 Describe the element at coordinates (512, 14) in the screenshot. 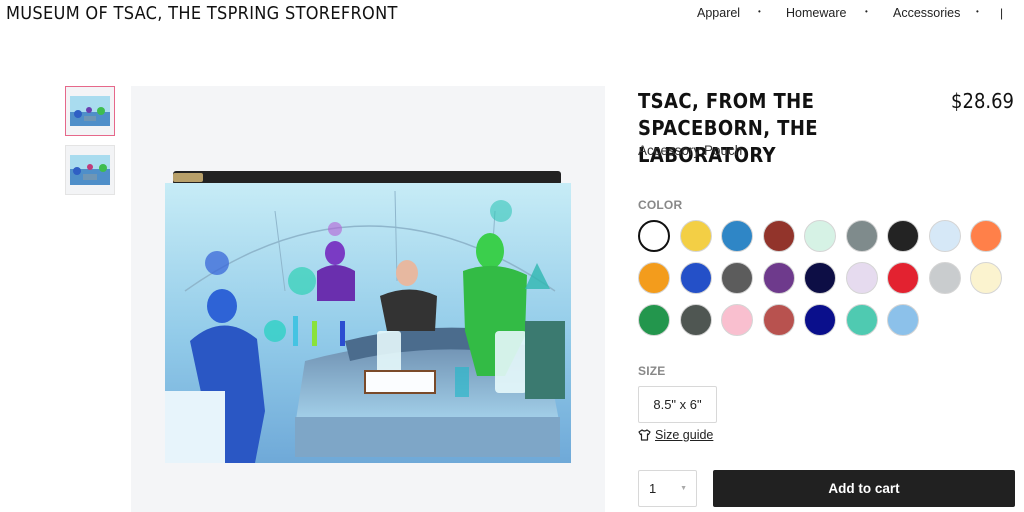

I see `main-nav: Apparel • Homeware • Accessories • |` at that location.